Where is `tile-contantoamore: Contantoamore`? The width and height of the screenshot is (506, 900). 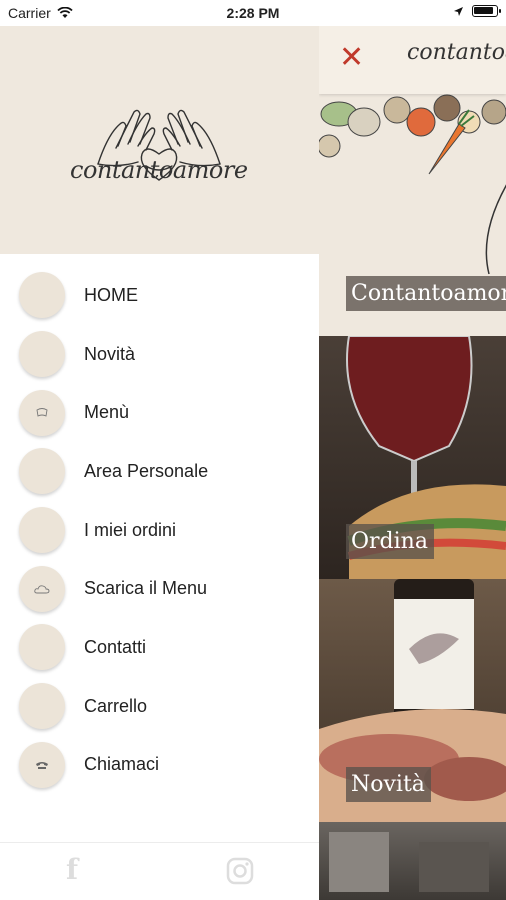 tile-contantoamore: Contantoamore is located at coordinates (412, 215).